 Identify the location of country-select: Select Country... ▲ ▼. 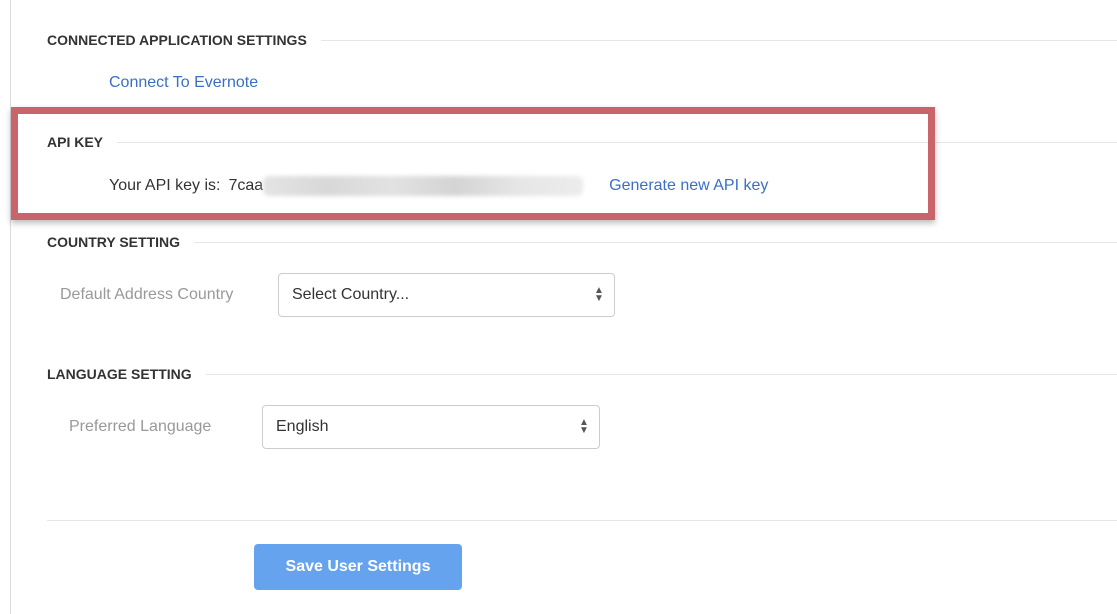
(446, 295).